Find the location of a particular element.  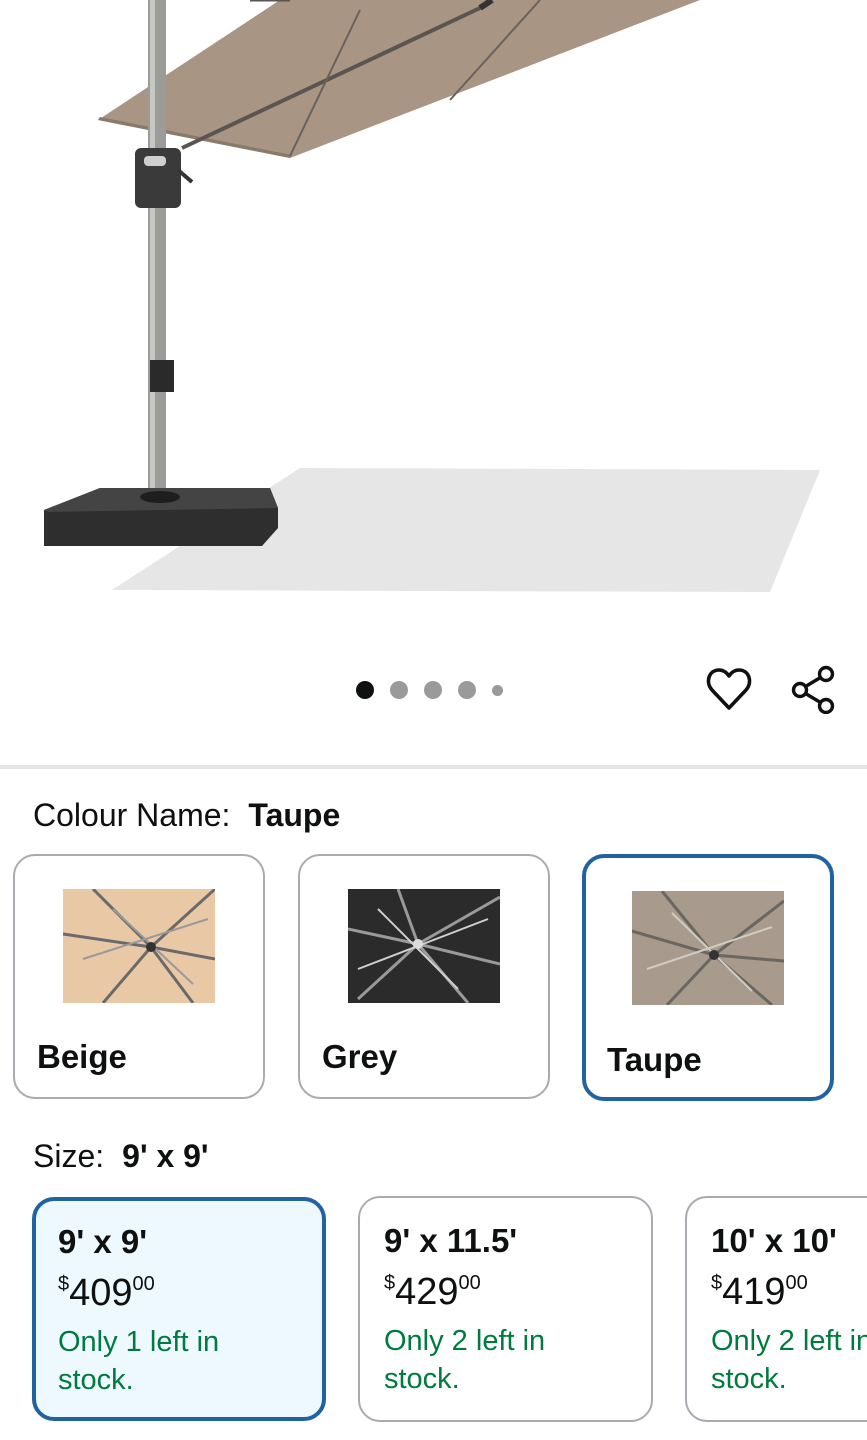

colour-swatch-beige: Beige is located at coordinates (139, 976).